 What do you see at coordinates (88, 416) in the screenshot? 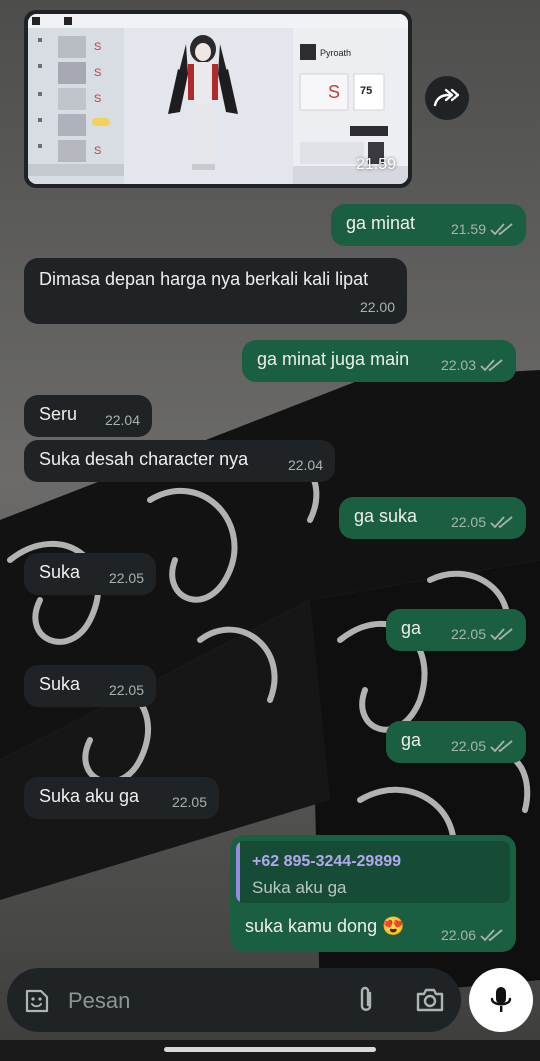
I see `message-bubble-incoming: Seru 22.04` at bounding box center [88, 416].